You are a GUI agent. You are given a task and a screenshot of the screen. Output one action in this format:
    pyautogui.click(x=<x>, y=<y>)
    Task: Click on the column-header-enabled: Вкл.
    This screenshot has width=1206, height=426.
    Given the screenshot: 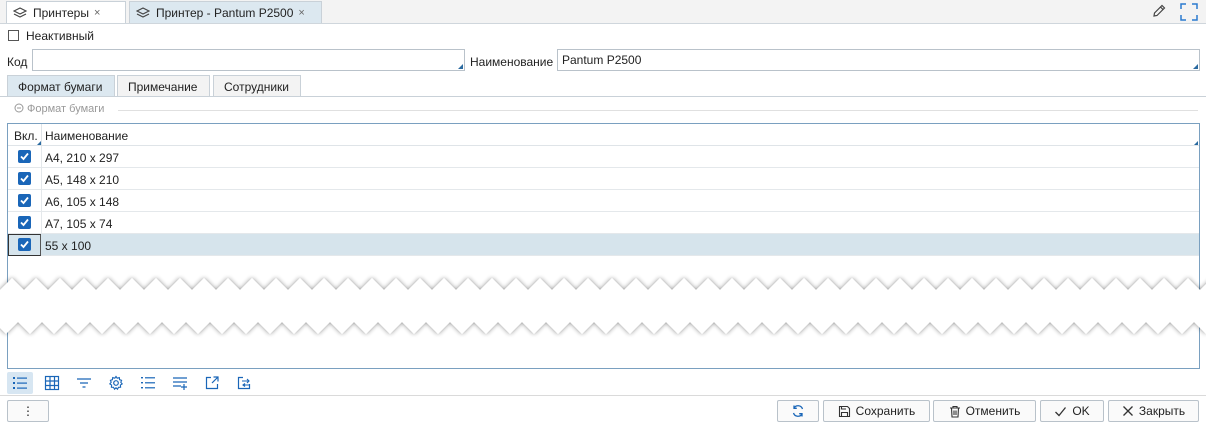 What is the action you would take?
    pyautogui.click(x=26, y=136)
    